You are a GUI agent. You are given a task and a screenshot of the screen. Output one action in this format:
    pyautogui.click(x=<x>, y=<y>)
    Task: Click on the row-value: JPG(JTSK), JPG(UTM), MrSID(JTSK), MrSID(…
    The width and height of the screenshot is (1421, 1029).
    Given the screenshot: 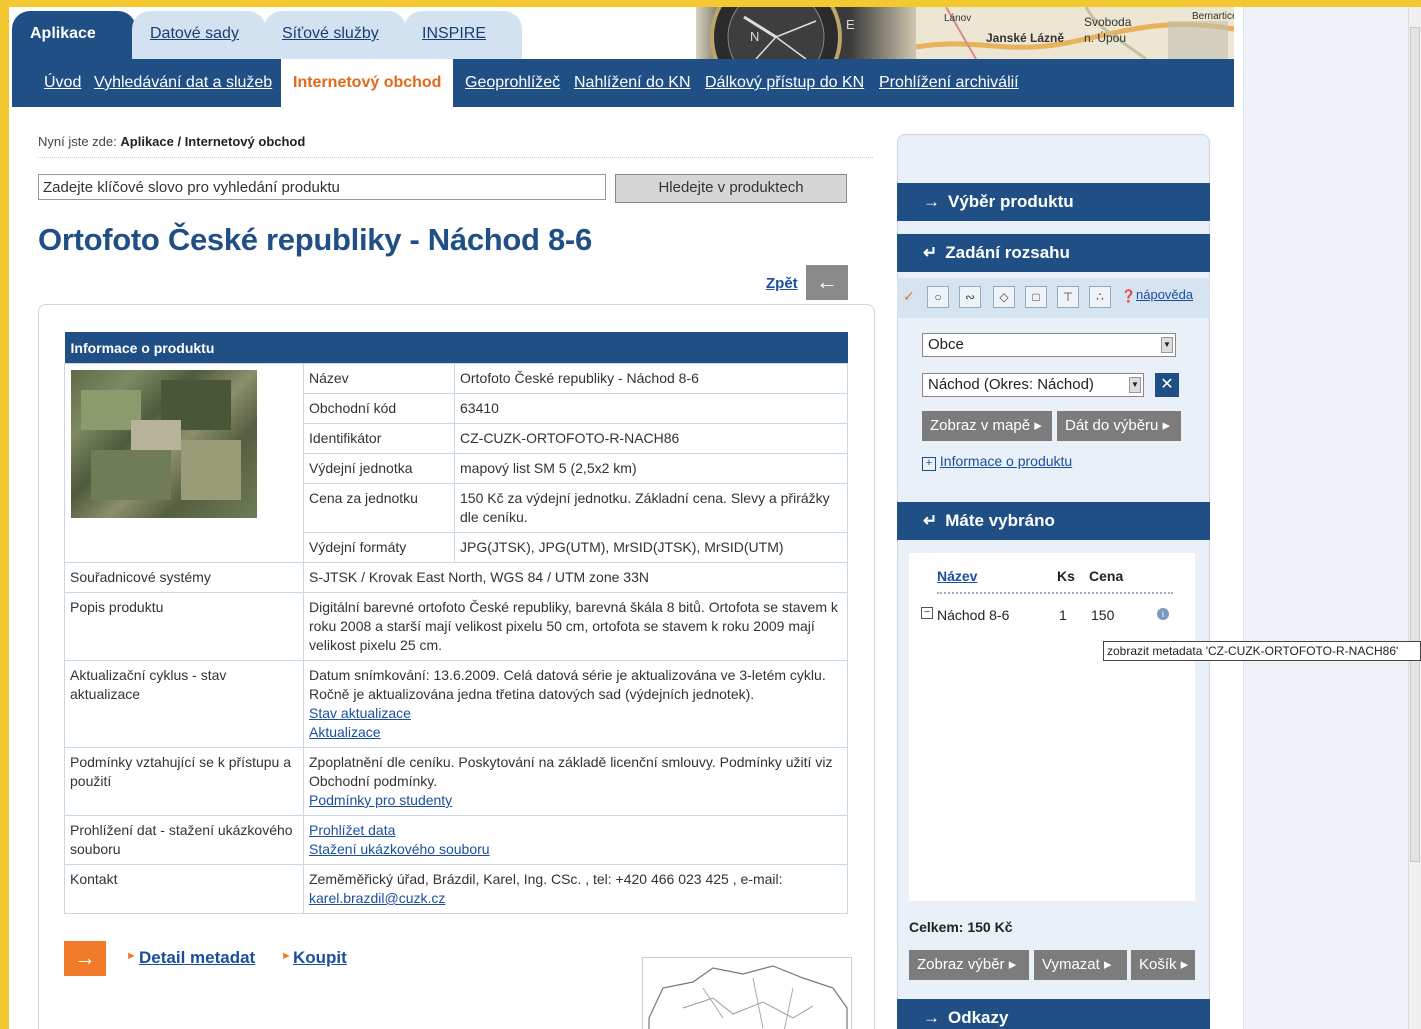 What is the action you would take?
    pyautogui.click(x=651, y=547)
    